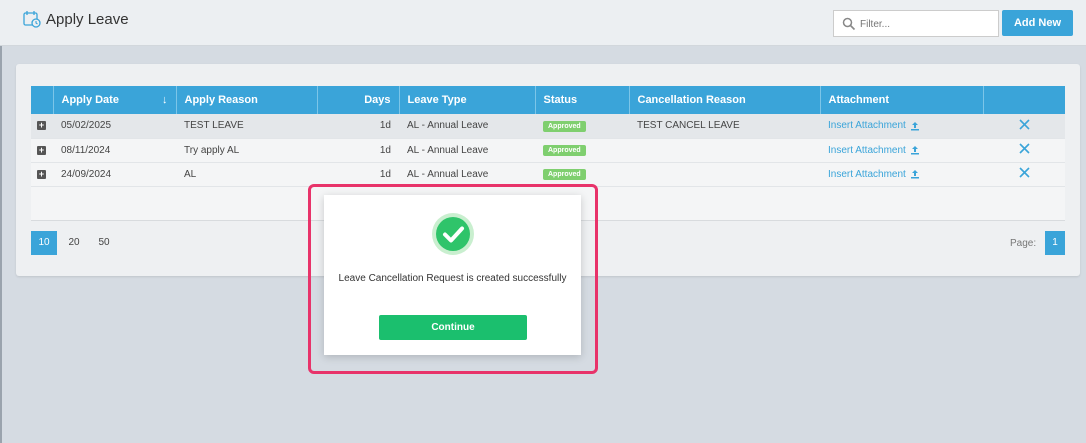  I want to click on header-apply-date: Apply Date ↓, so click(115, 100).